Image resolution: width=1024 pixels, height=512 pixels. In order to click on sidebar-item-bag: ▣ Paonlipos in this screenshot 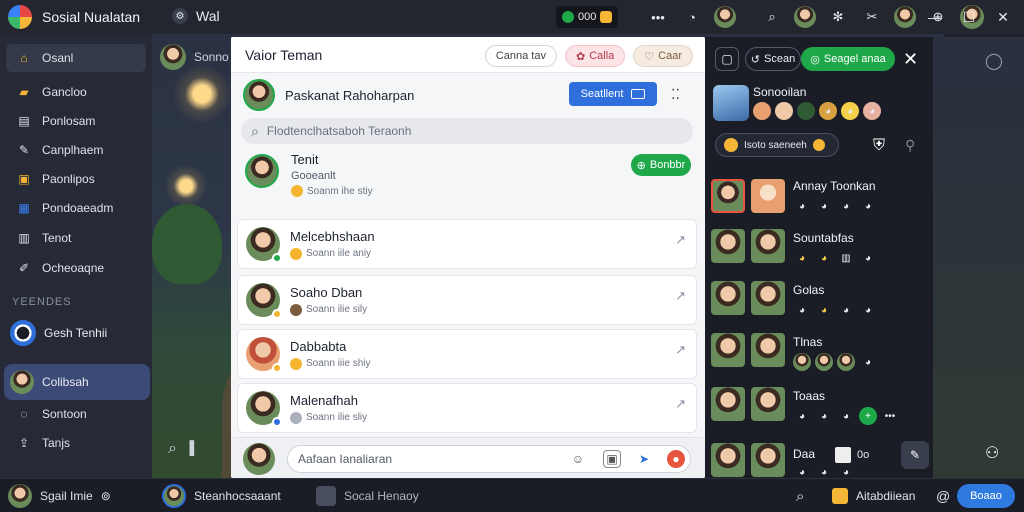, I will do `click(76, 179)`.